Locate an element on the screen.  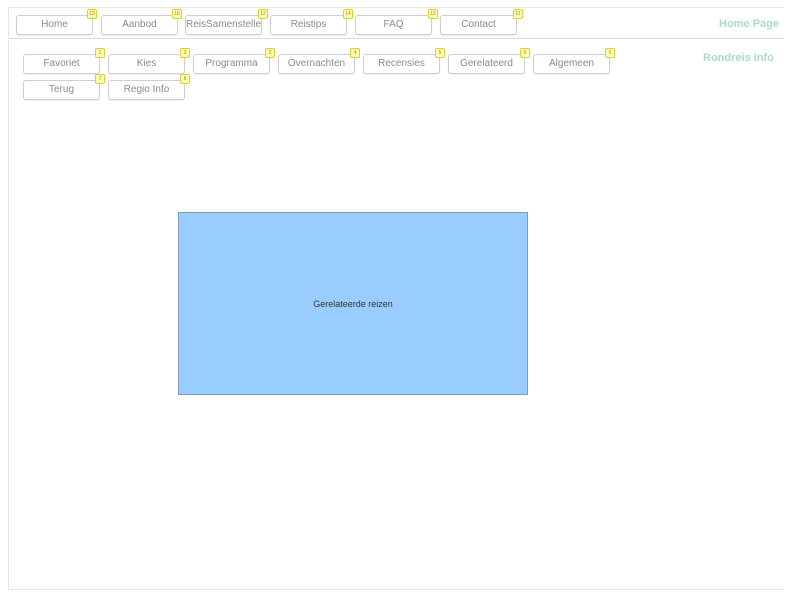
nav-tab-reissamensteller: ReisSamenstelle is located at coordinates (223, 25).